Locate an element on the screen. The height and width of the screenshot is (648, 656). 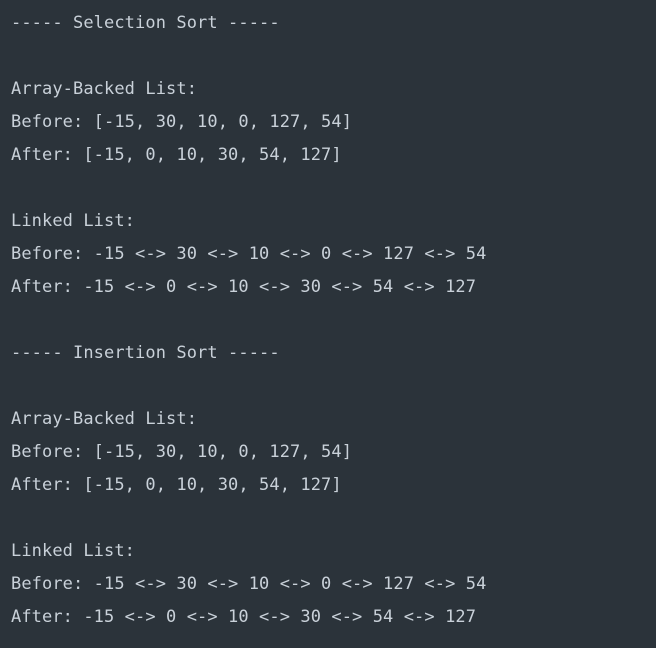
selection-linked-title: Linked List: is located at coordinates (73, 221).